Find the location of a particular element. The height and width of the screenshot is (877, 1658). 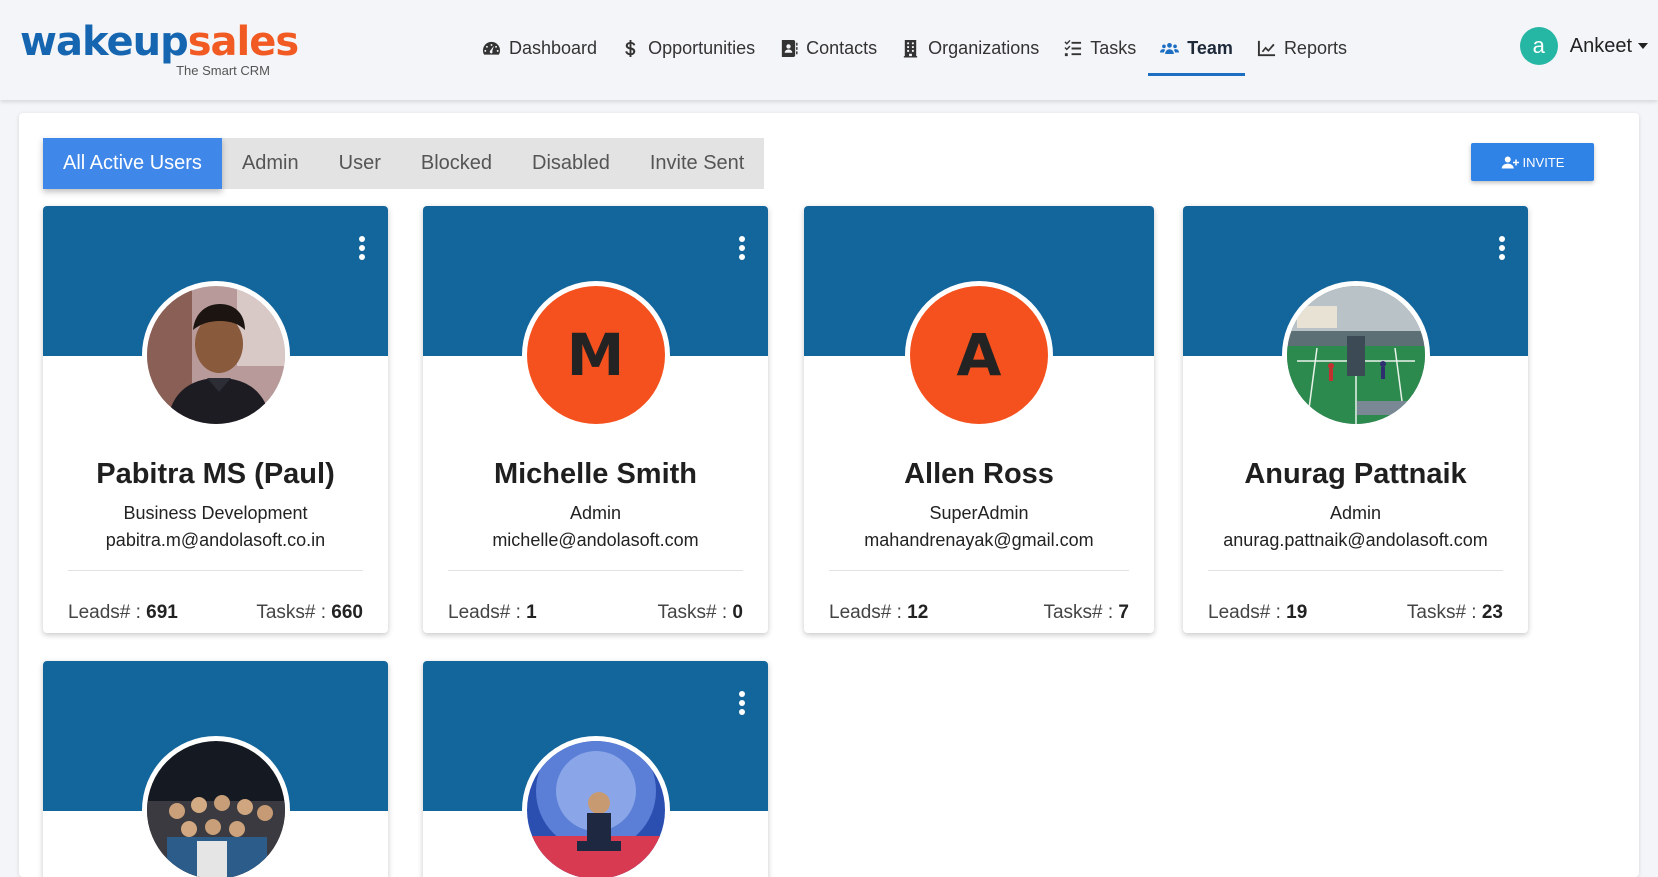

tasks-stat: Tasks# : 0 is located at coordinates (700, 612).